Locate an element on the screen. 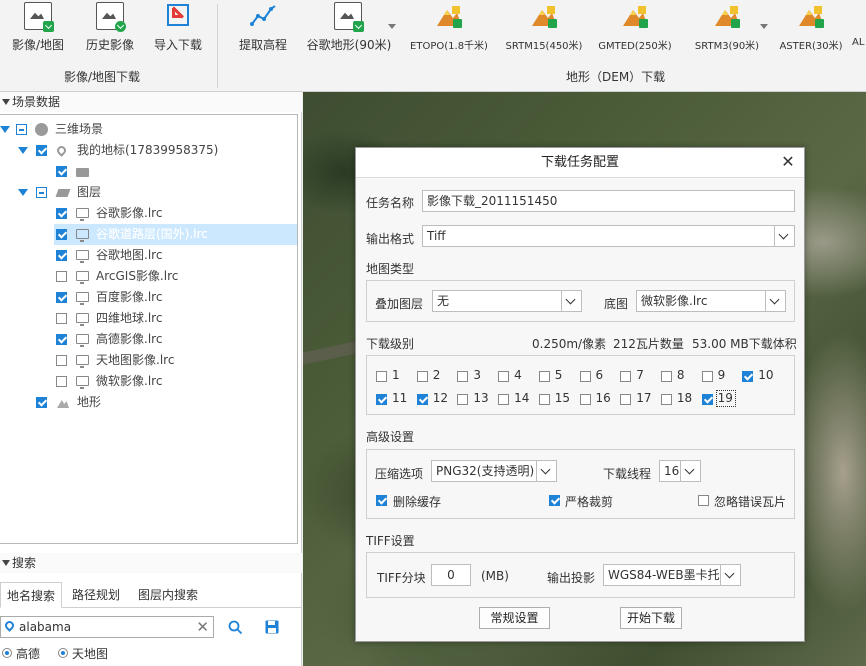  tree-node-gaode: 高德影像.lrc is located at coordinates (148, 339).